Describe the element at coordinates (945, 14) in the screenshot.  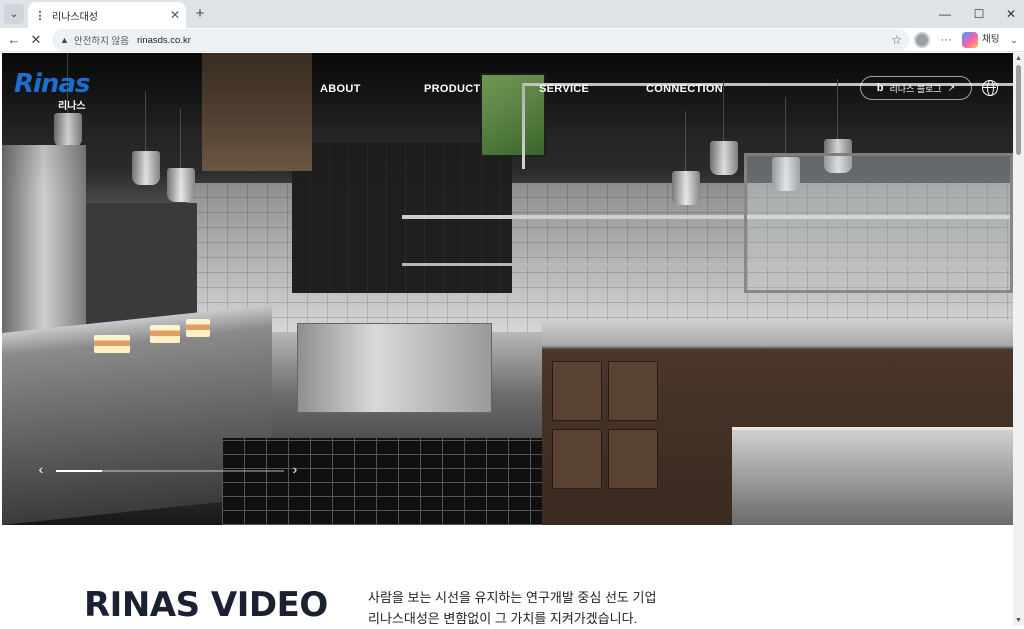
I see `minimize-button: —` at that location.